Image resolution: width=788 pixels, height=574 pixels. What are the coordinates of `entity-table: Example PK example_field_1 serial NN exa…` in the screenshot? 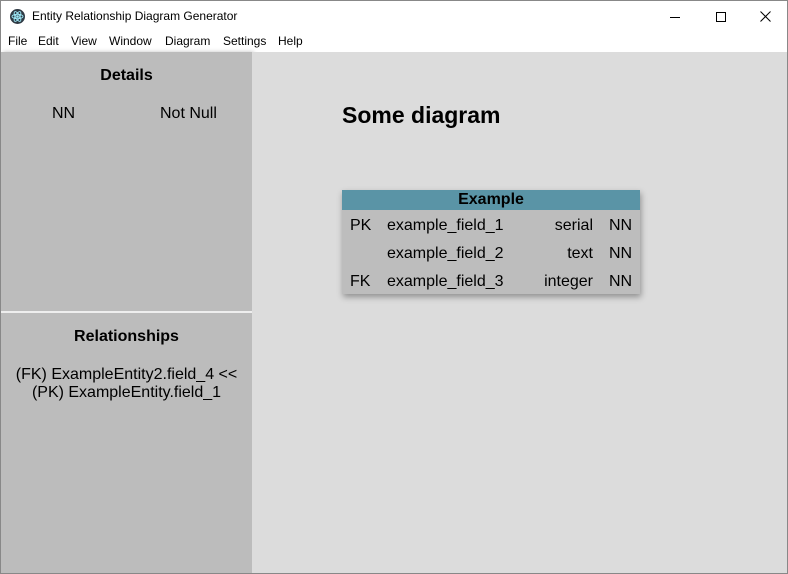 It's located at (491, 242).